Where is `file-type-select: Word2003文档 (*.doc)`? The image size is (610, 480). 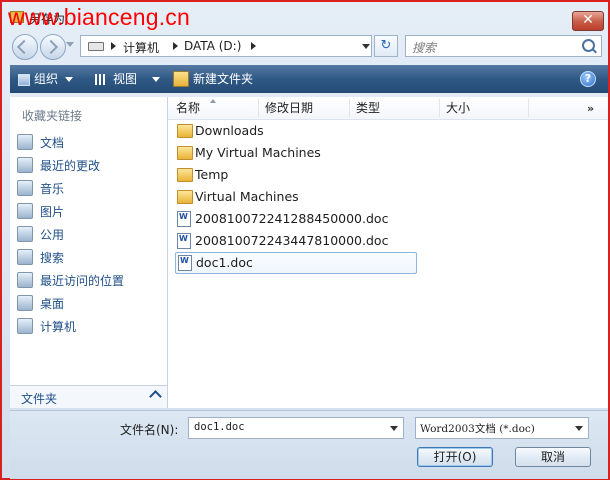
file-type-select: Word2003文档 (*.doc) is located at coordinates (502, 428).